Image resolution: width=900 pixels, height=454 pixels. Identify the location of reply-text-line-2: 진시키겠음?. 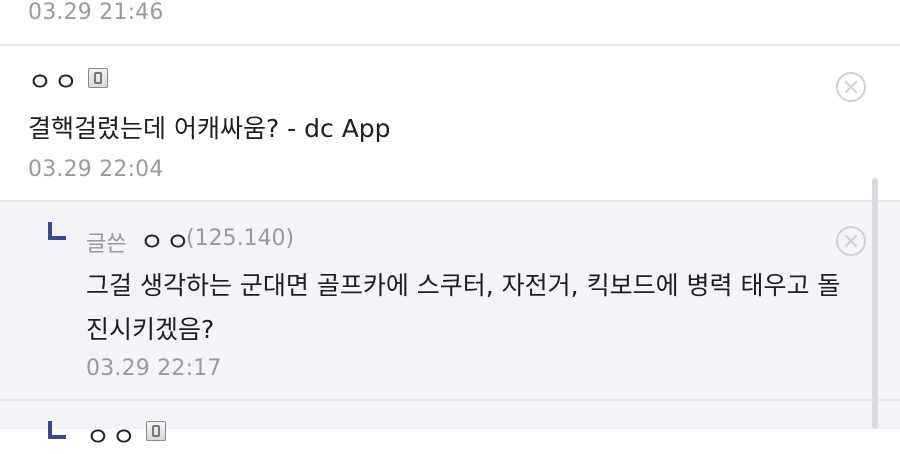
(150, 329).